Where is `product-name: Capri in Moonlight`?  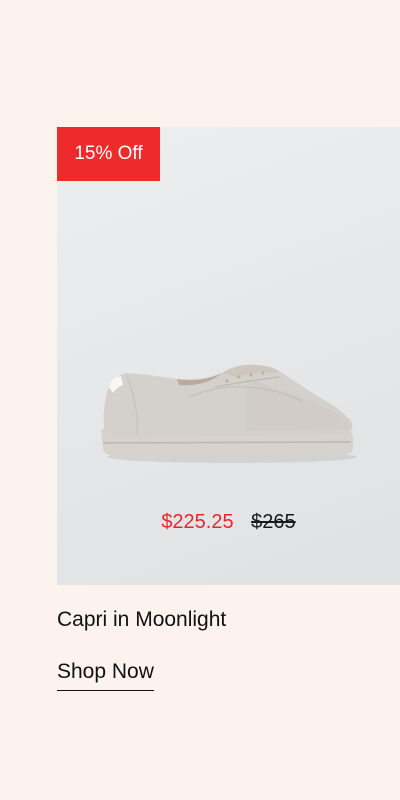
product-name: Capri in Moonlight is located at coordinates (141, 620).